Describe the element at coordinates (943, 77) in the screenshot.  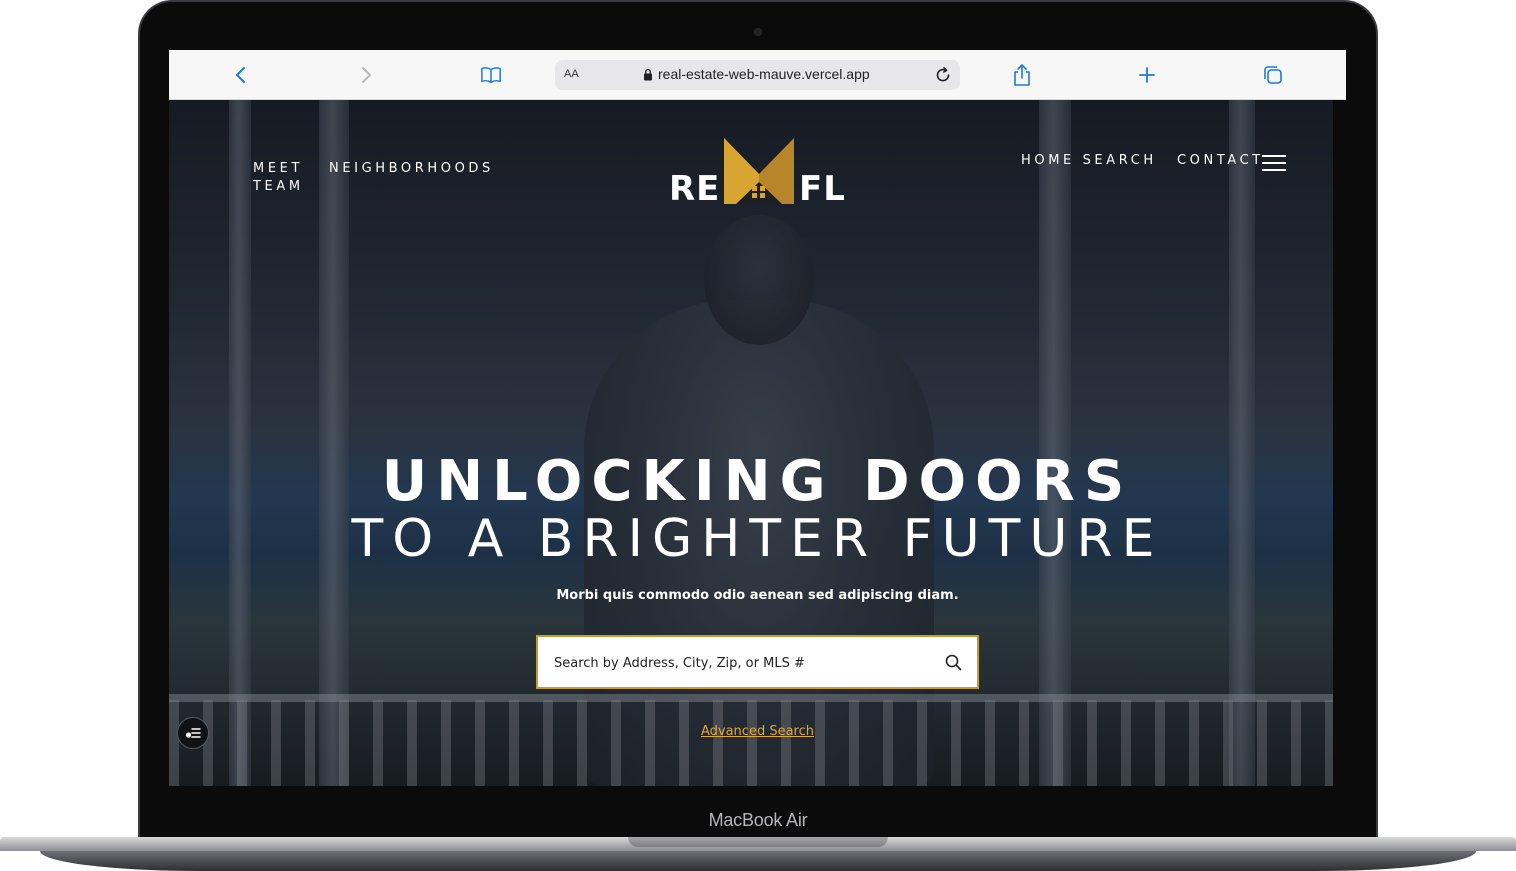
I see `reload-icon` at that location.